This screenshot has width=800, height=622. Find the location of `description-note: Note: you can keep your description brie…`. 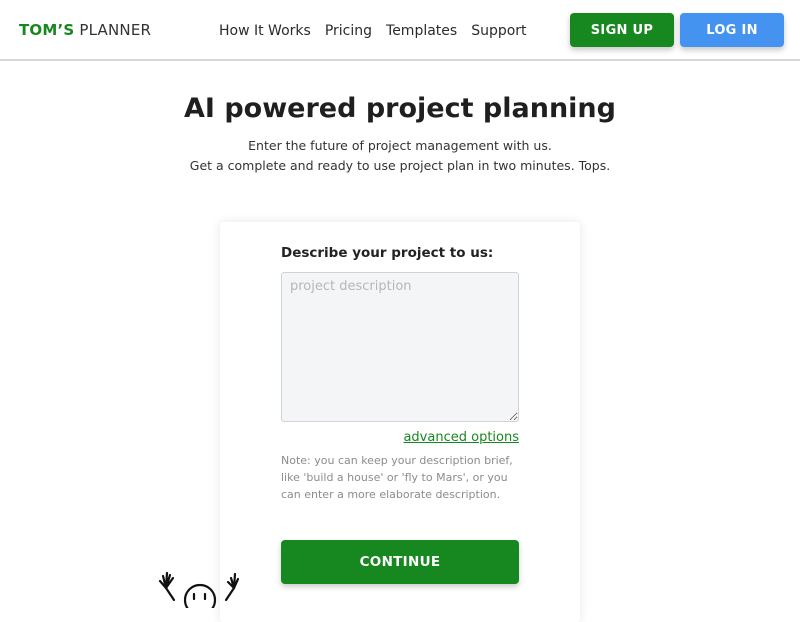

description-note: Note: you can keep your description brie… is located at coordinates (397, 477).